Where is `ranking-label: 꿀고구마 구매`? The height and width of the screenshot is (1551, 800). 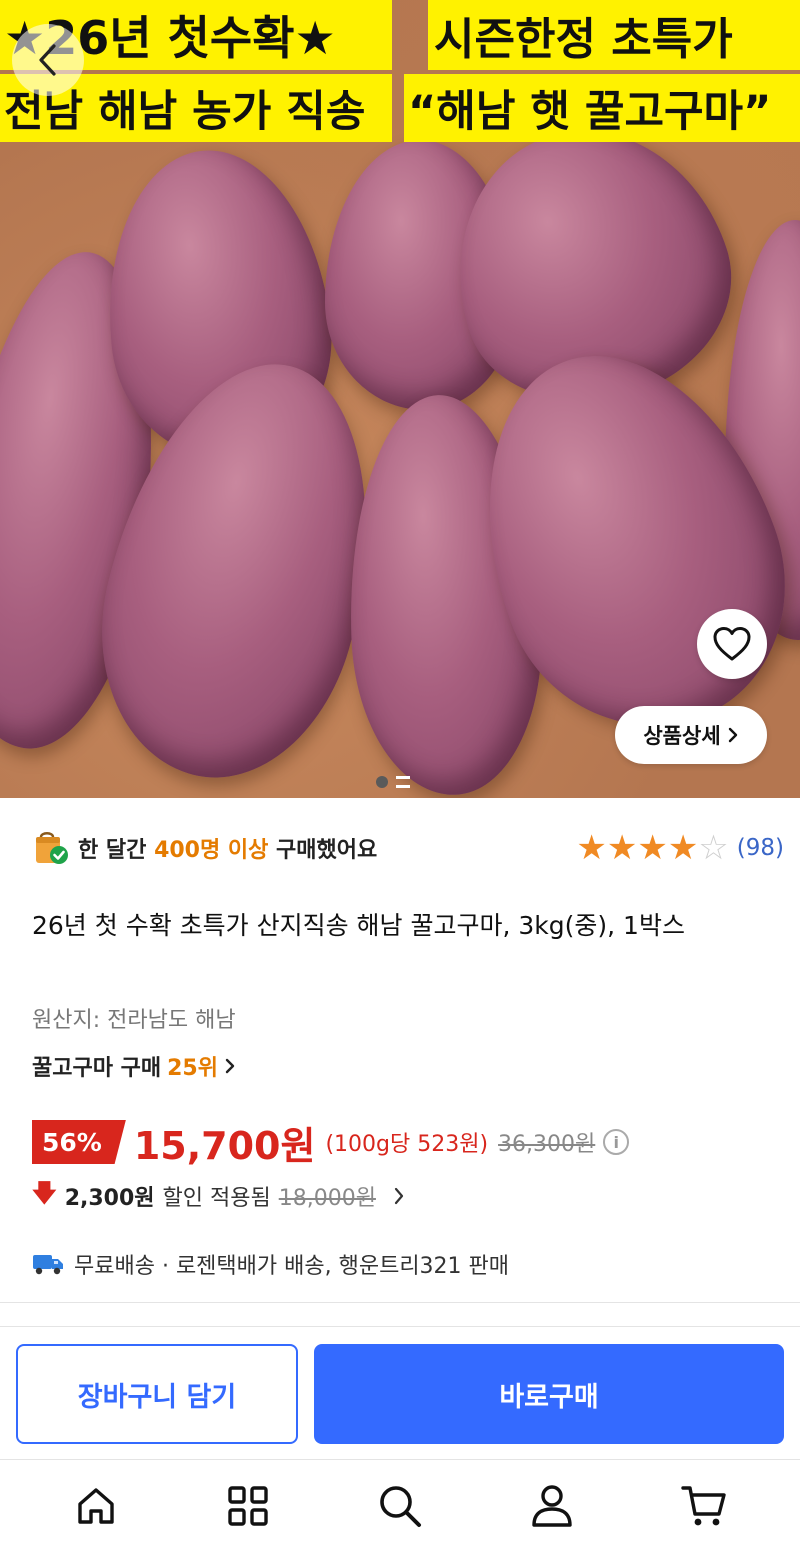
ranking-label: 꿀고구마 구매 is located at coordinates (97, 1068).